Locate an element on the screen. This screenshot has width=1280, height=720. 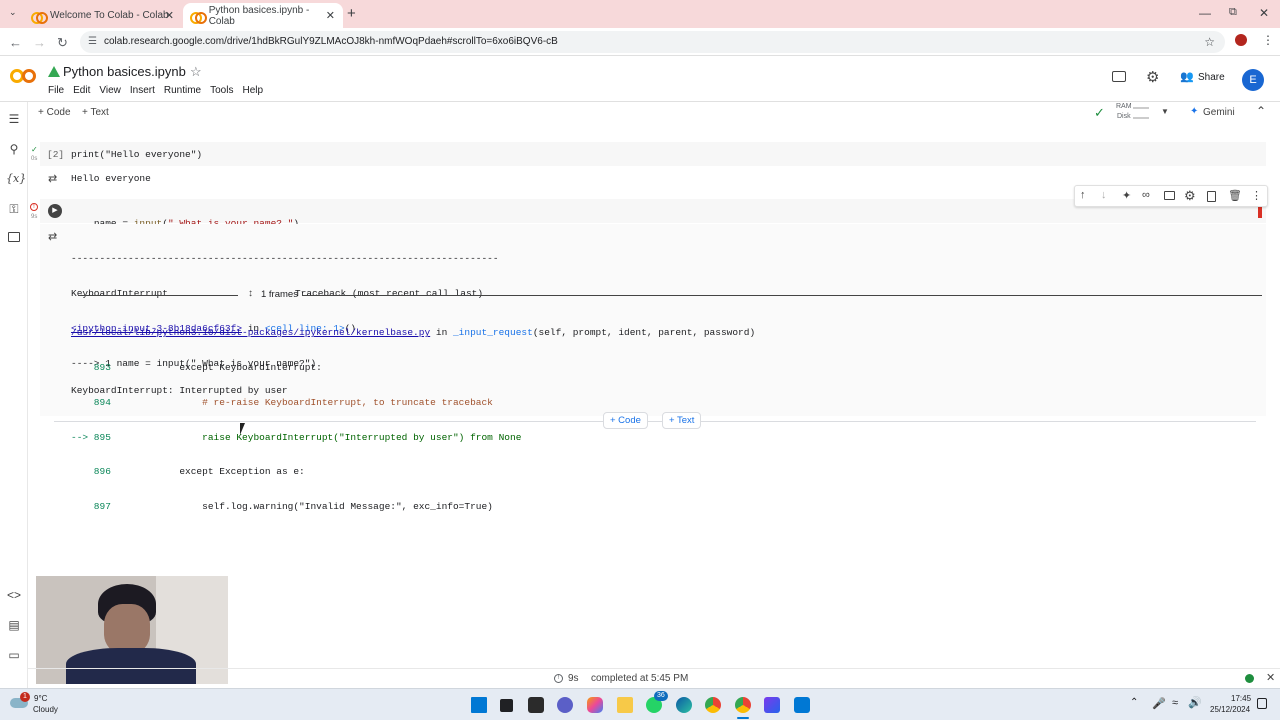
tab-welcome: Welcome To Colab - Colab ✕ is located at coordinates (103, 15).